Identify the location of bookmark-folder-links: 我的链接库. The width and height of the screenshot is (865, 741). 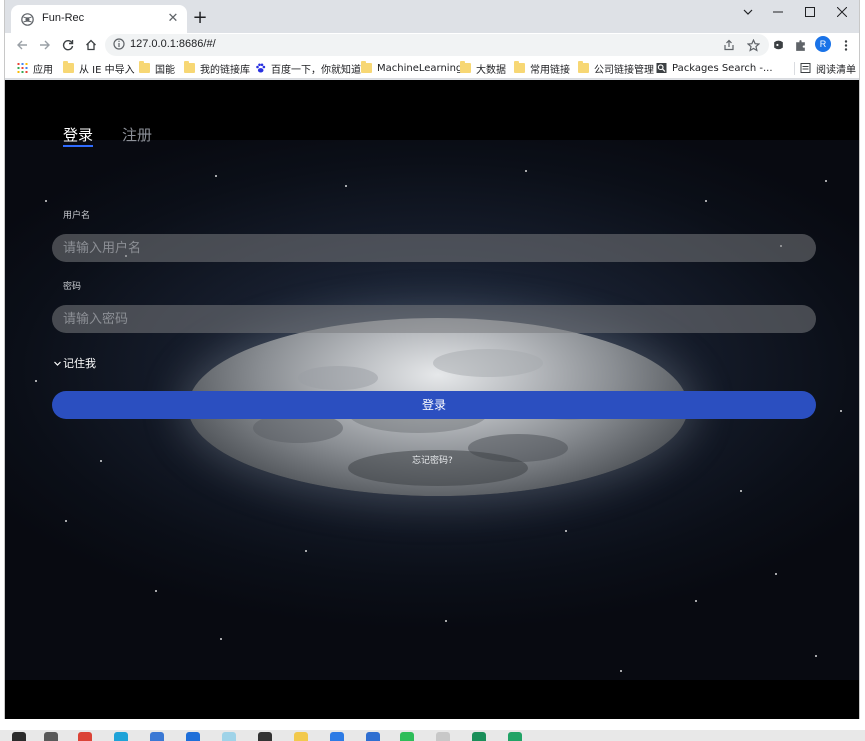
(217, 68).